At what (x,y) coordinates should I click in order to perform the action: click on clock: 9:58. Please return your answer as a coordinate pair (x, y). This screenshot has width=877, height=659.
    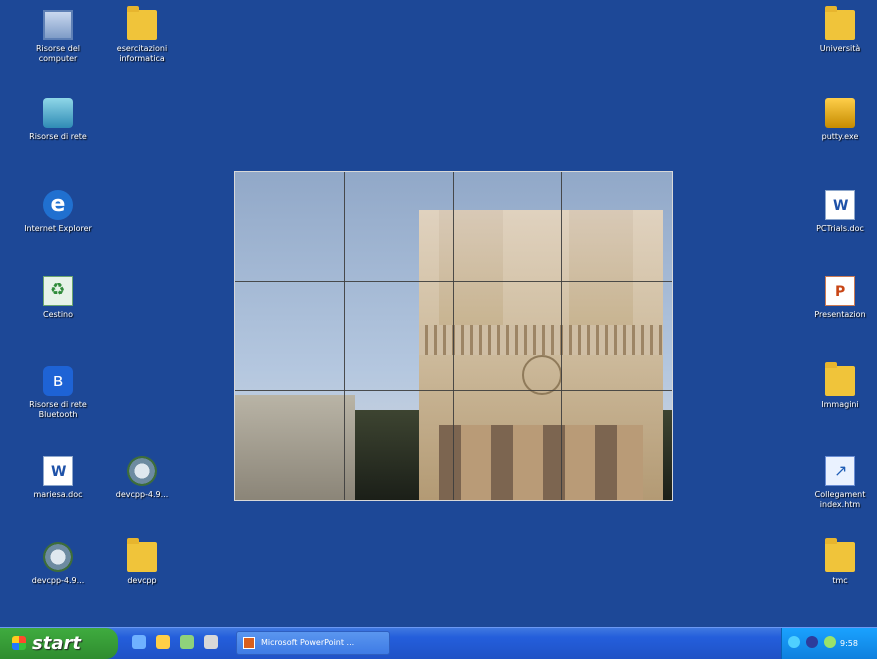
    Looking at the image, I should click on (849, 643).